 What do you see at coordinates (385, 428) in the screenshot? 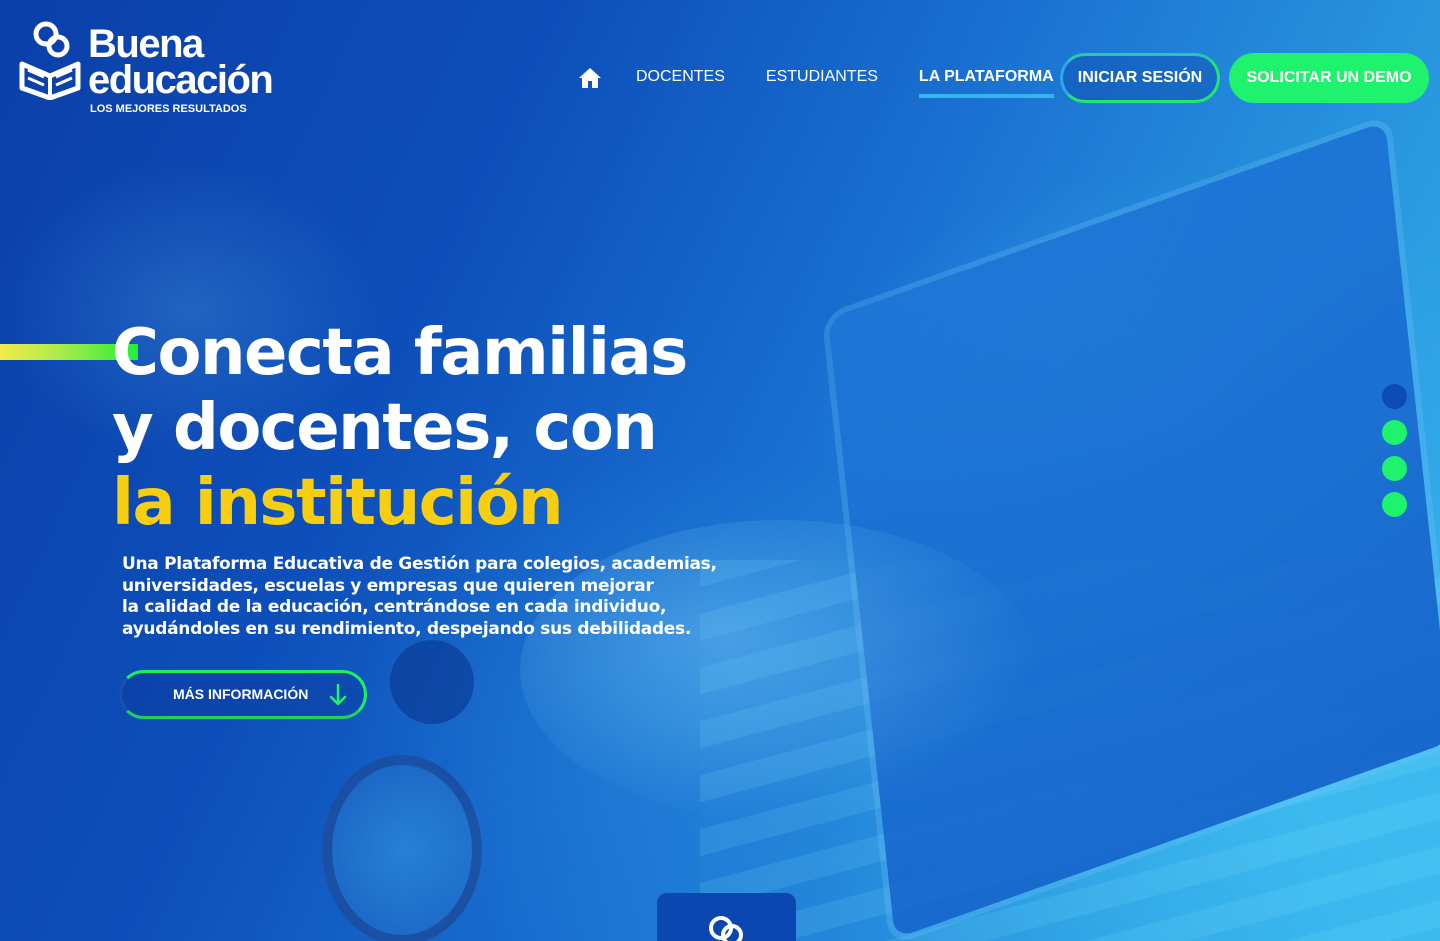
I see `headline-line-2: y docentes, con` at bounding box center [385, 428].